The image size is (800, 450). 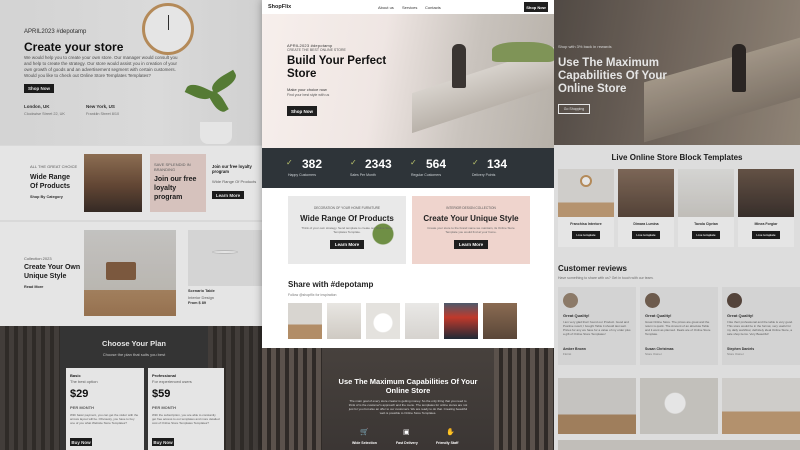 I want to click on reviewer-name: Susan Christmas, so click(x=659, y=349).